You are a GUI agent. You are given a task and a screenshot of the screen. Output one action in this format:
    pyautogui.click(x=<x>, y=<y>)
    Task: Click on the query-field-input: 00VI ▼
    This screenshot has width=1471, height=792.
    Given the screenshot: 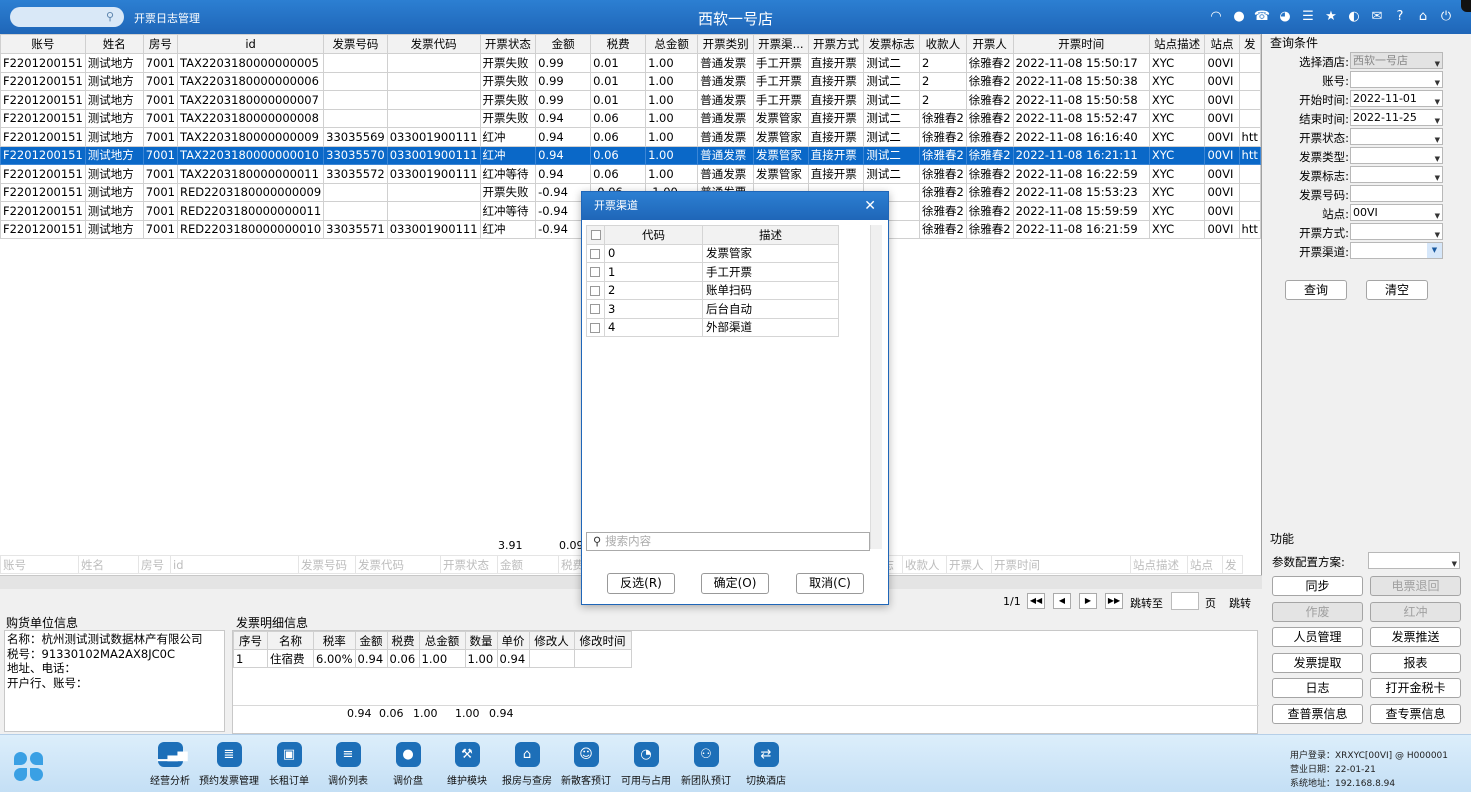 What is the action you would take?
    pyautogui.click(x=1396, y=212)
    